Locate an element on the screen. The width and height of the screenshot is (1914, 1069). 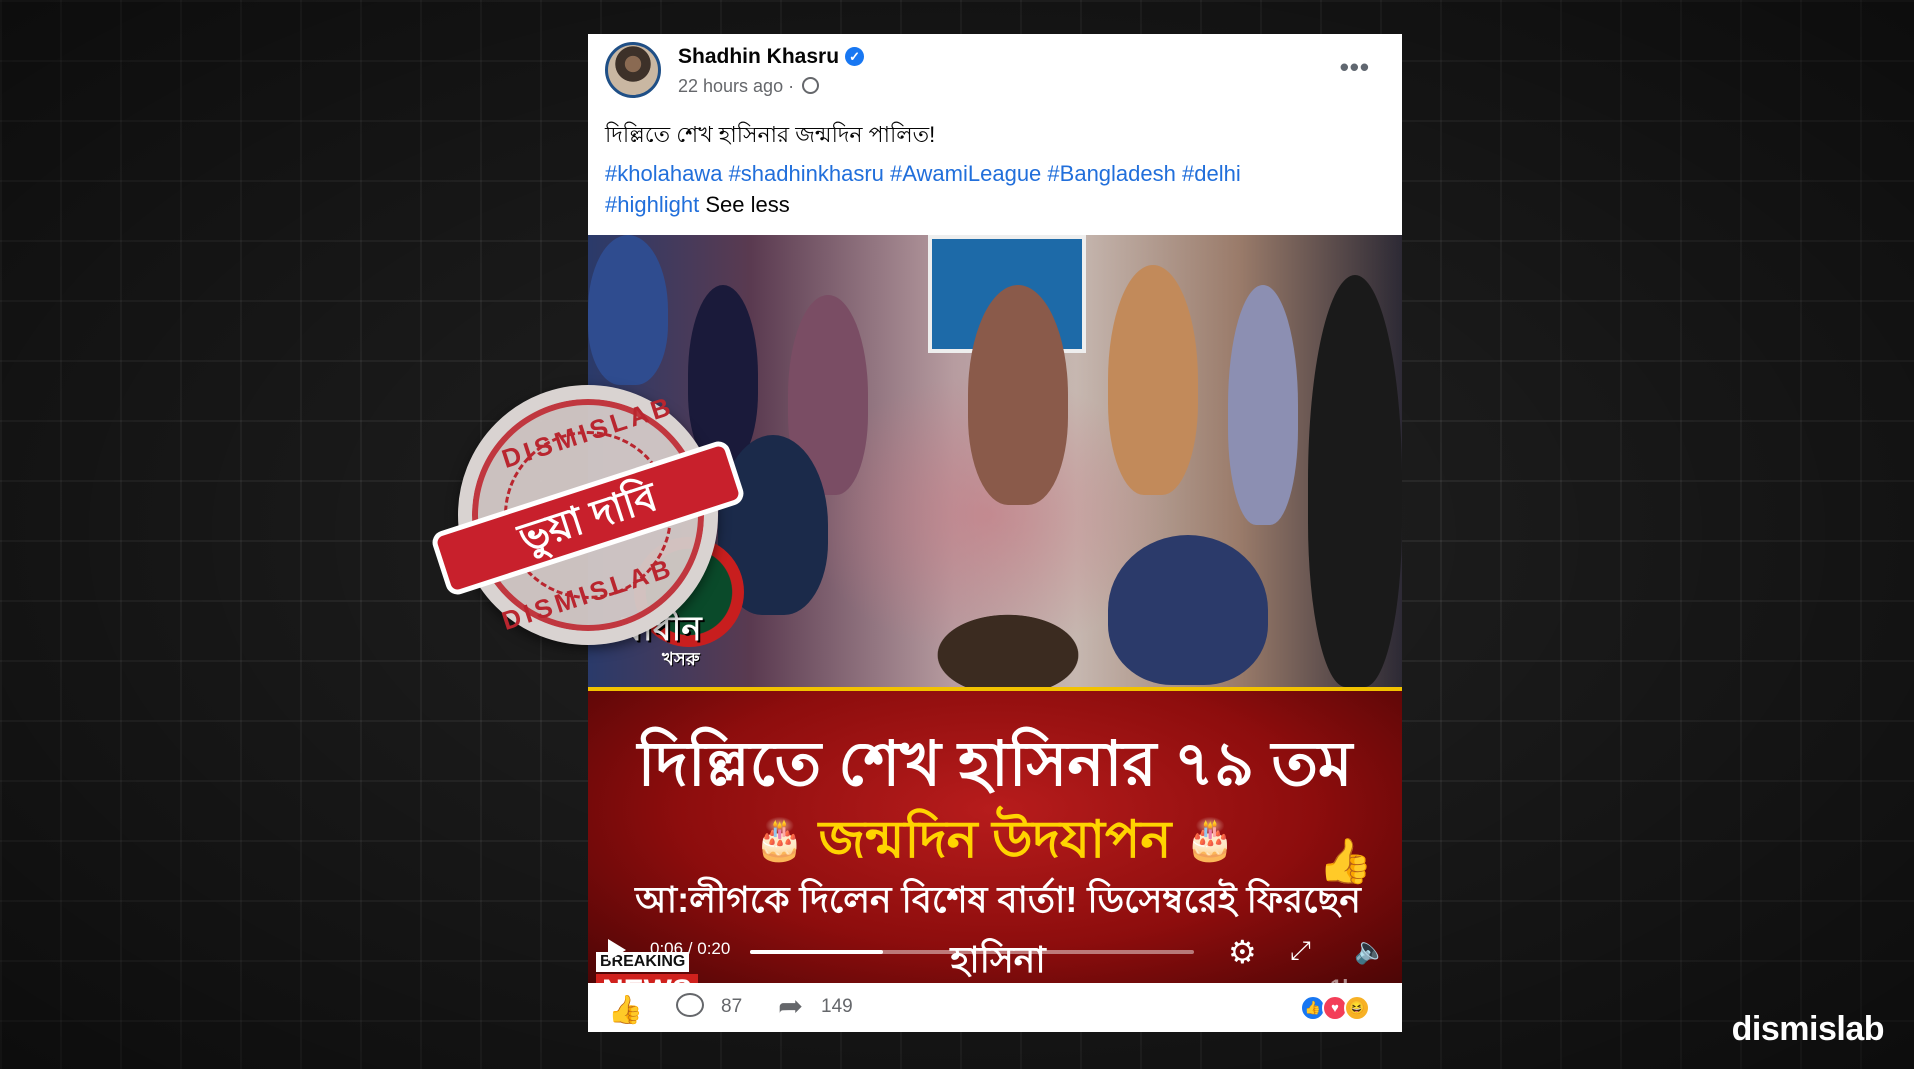
comment-count: 87 is located at coordinates (731, 1007).